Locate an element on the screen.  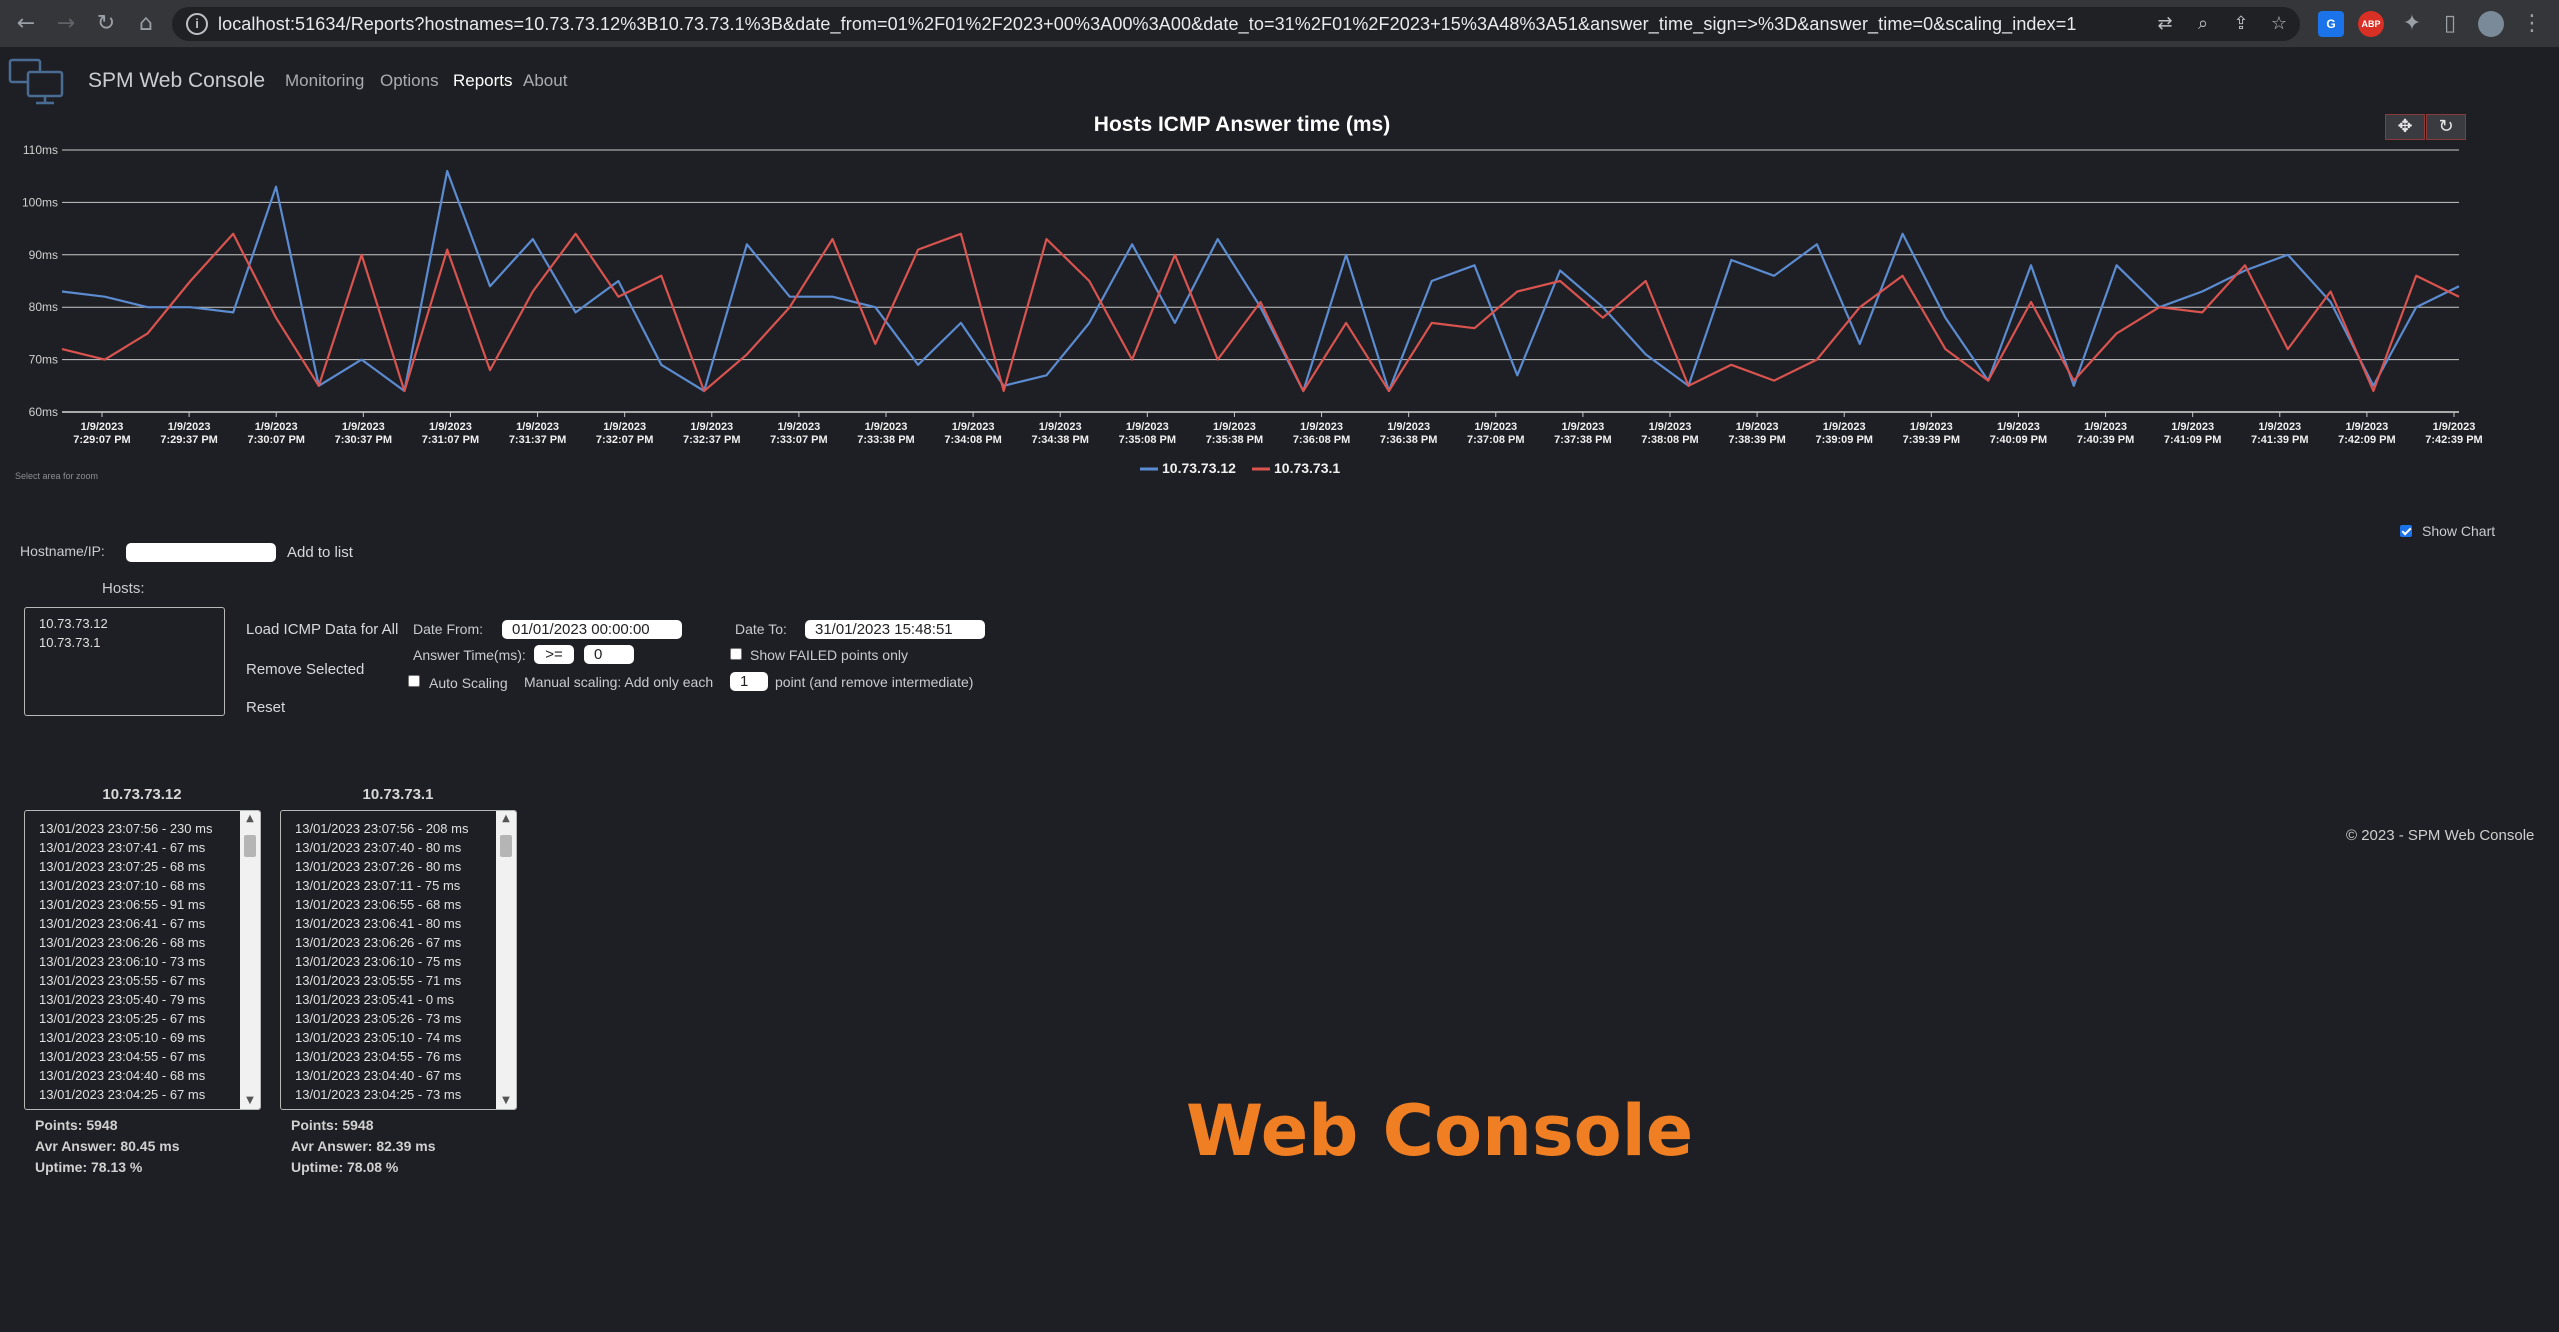
log-entry: 13/01/2023 23:05:41 - 0 ms is located at coordinates (381, 999).